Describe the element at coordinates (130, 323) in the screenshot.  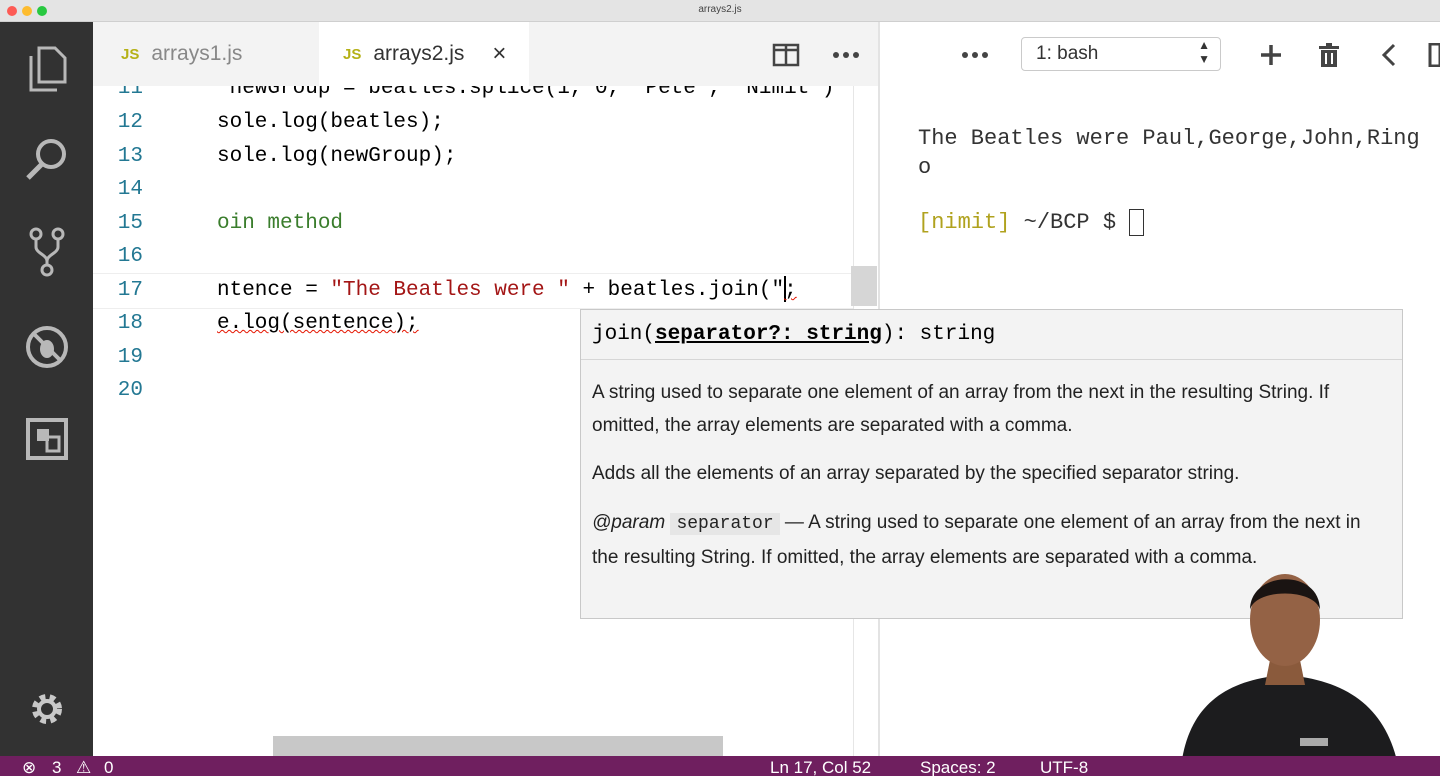
I see `line-number: 18` at that location.